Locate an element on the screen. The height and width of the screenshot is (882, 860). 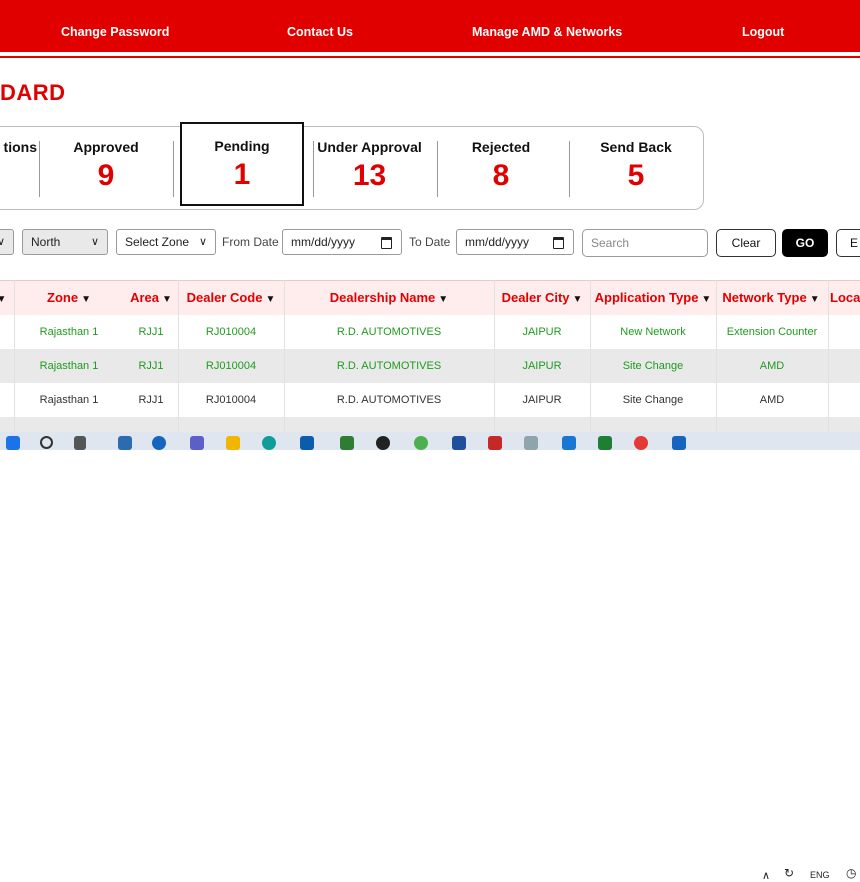
nav-manage-amd-networks: Manage AMD & Networks is located at coordinates (547, 26).